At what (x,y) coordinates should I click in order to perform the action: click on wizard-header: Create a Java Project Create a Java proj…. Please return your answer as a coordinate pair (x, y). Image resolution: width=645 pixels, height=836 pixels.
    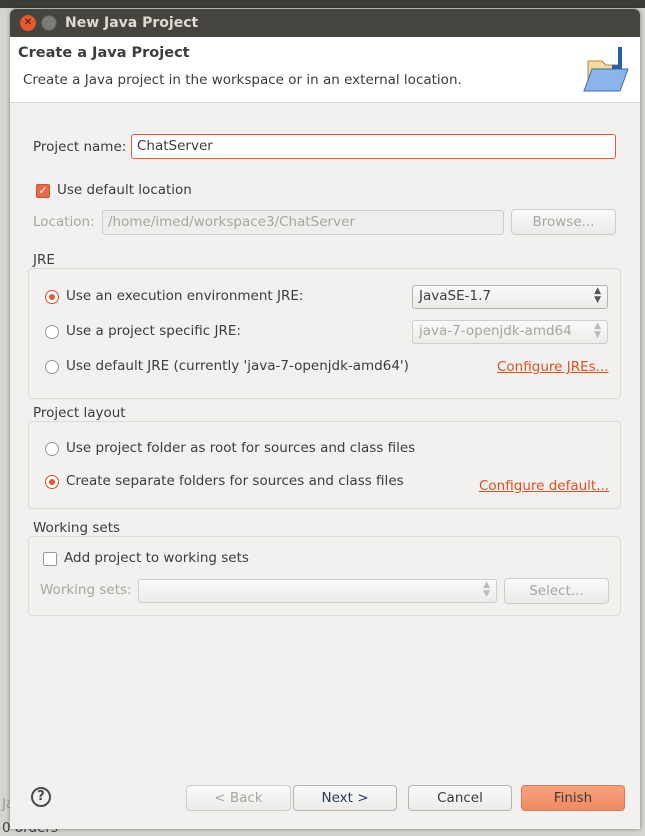
    Looking at the image, I should click on (325, 70).